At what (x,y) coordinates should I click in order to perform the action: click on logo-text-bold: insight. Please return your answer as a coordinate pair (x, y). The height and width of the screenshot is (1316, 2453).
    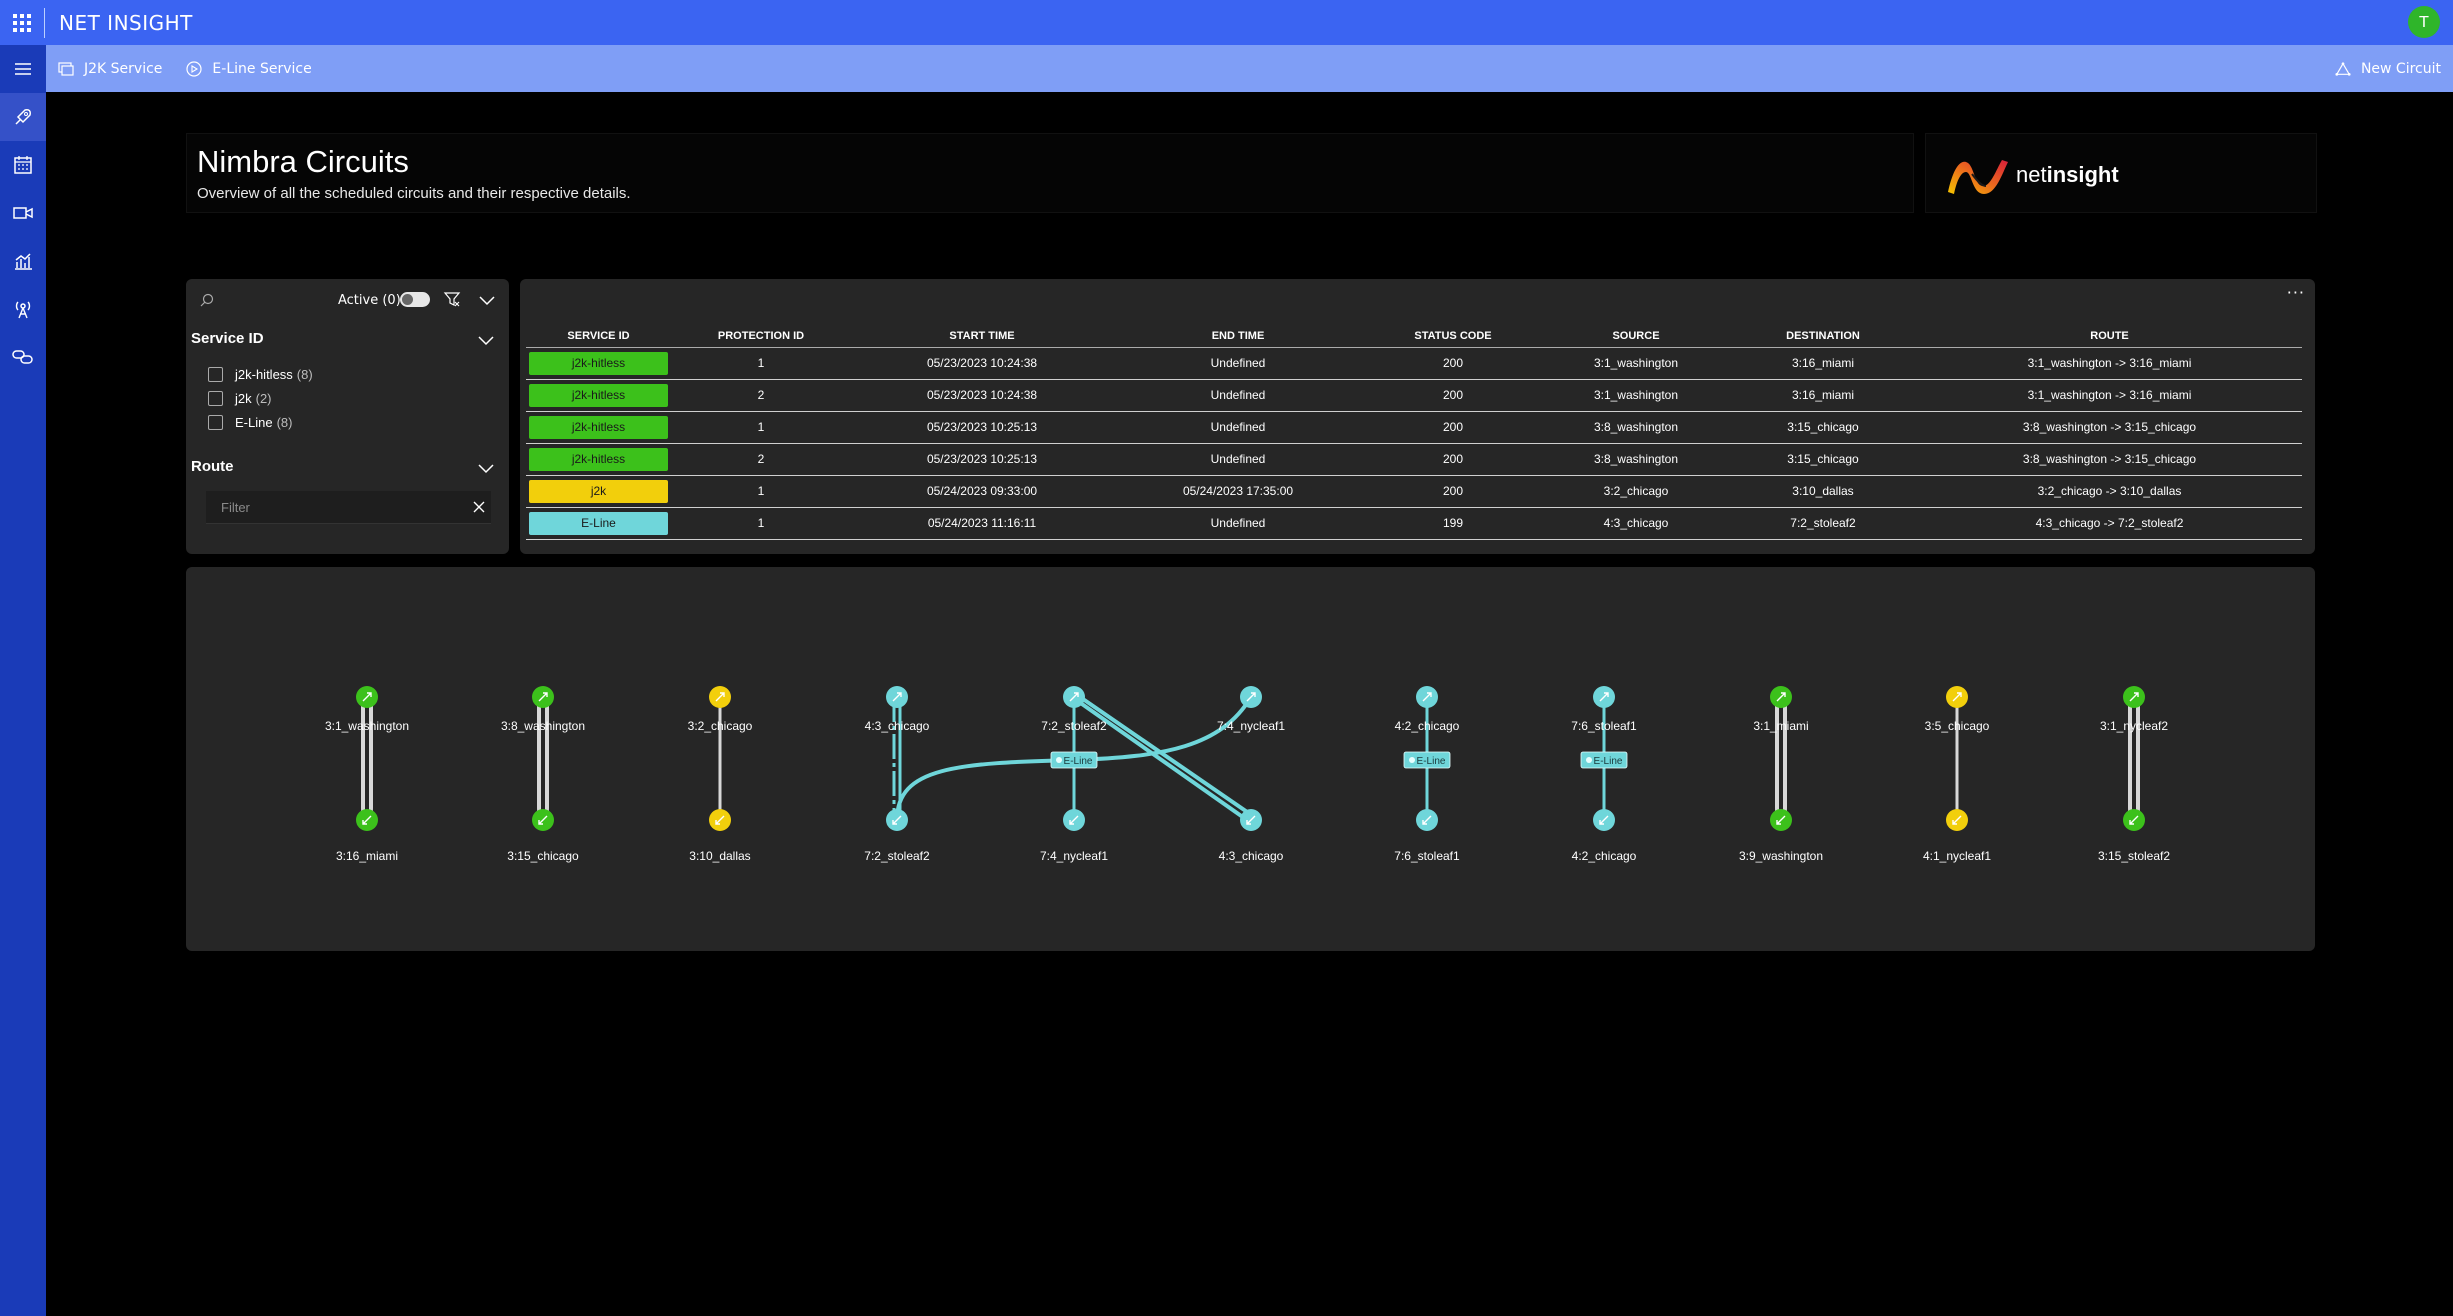
    Looking at the image, I should click on (2082, 174).